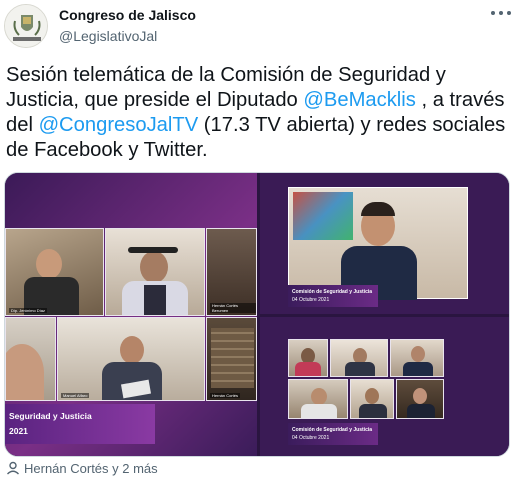  What do you see at coordinates (231, 359) in the screenshot?
I see `video-tile: Hernán Cortés` at bounding box center [231, 359].